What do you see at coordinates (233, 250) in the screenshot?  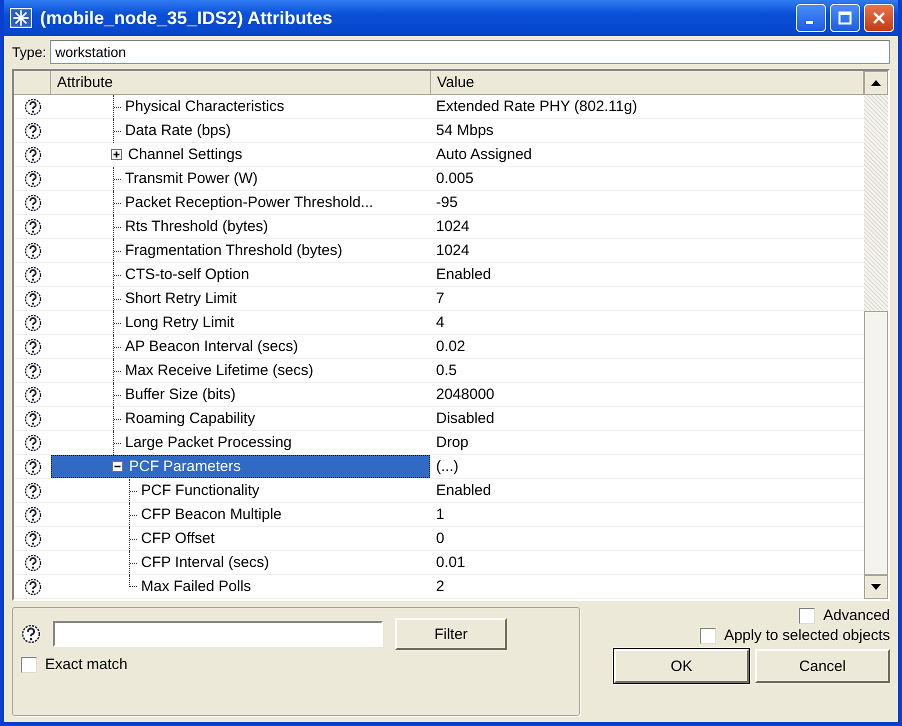 I see `attribute-name: Fragmentation Threshold (bytes)` at bounding box center [233, 250].